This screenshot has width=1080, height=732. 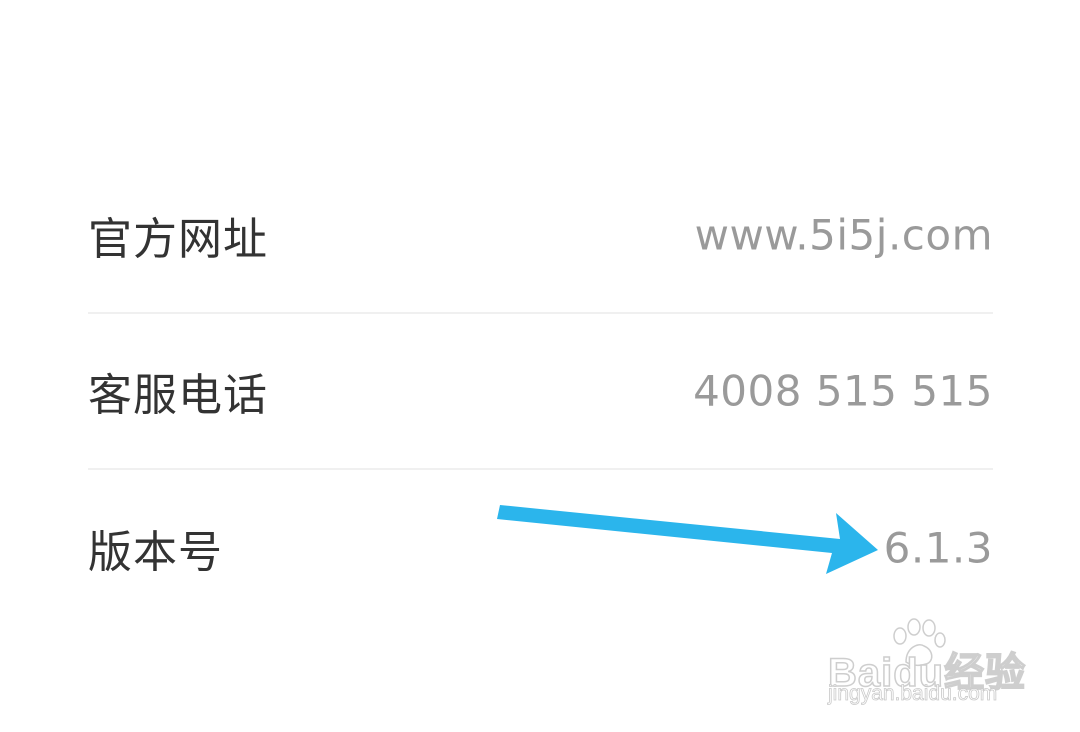 What do you see at coordinates (938, 548) in the screenshot?
I see `version-value: 6.1.3` at bounding box center [938, 548].